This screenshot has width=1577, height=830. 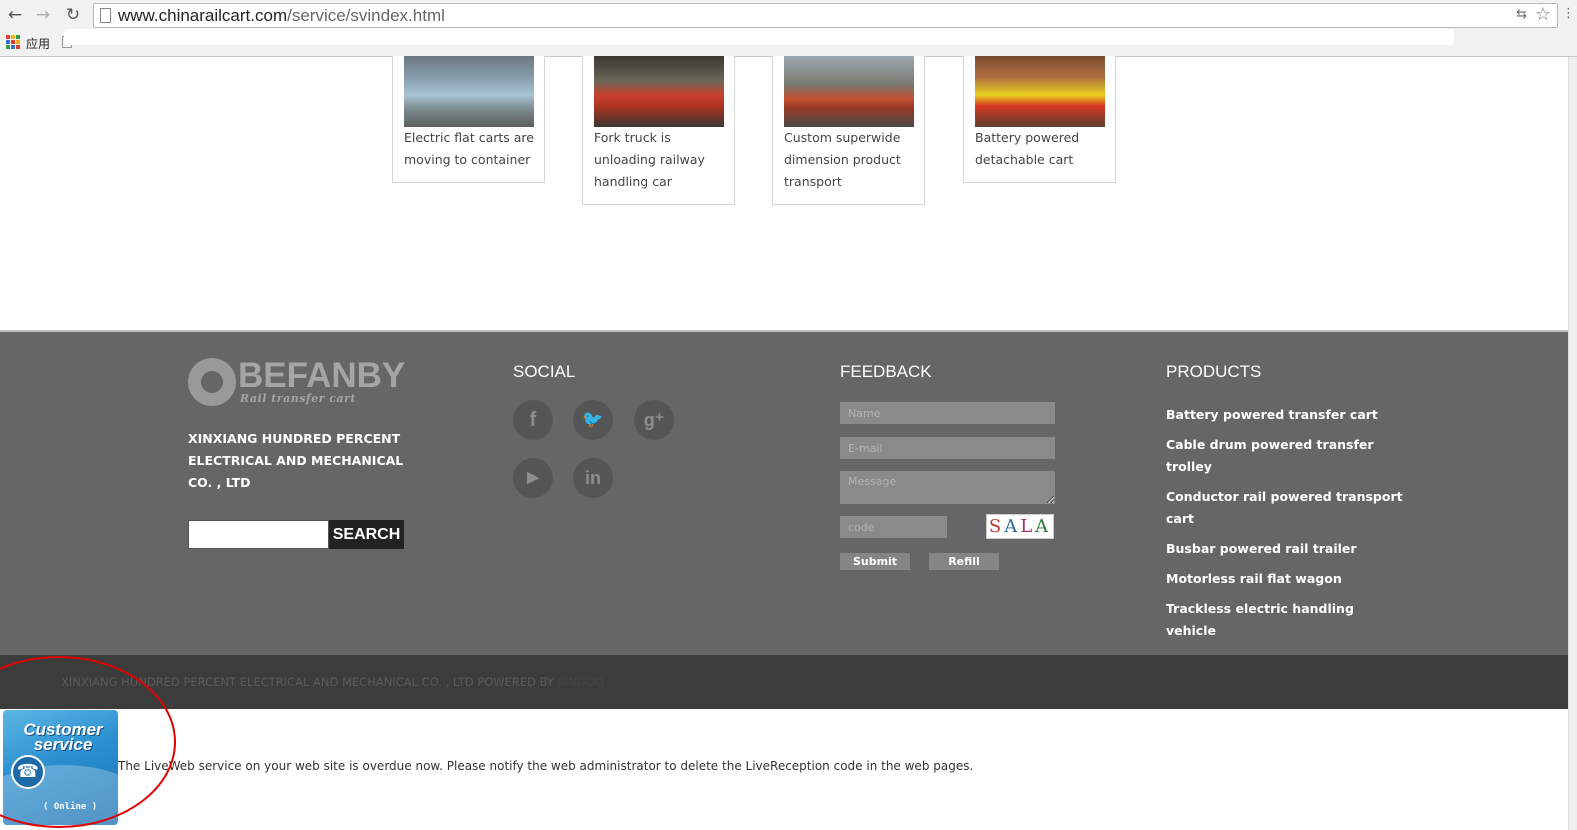 What do you see at coordinates (544, 371) in the screenshot?
I see `social-heading: SOCIAL` at bounding box center [544, 371].